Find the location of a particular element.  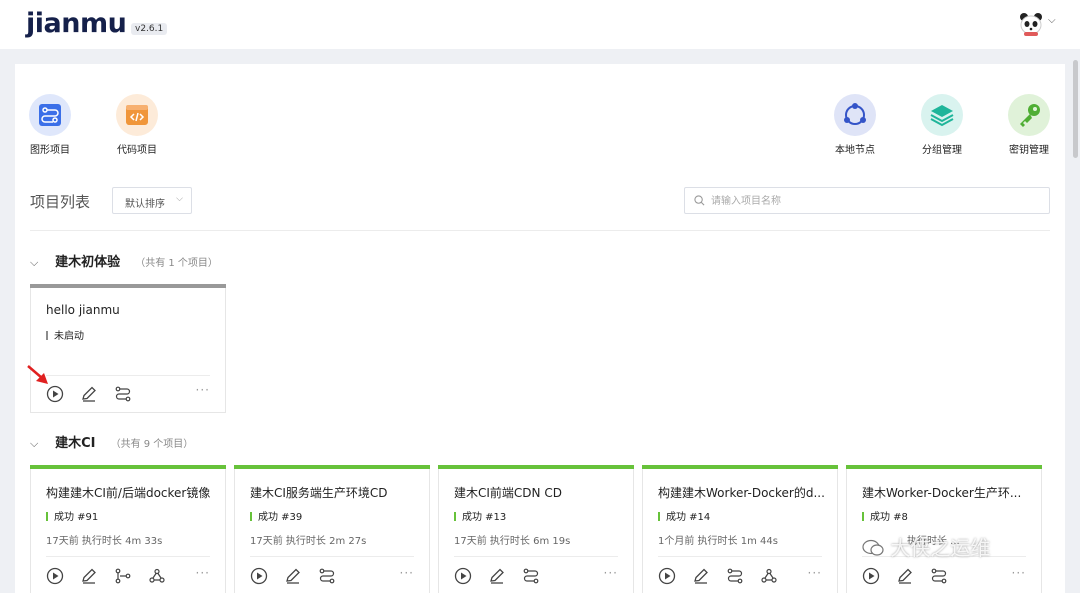

project-status: 未启动 is located at coordinates (65, 334).